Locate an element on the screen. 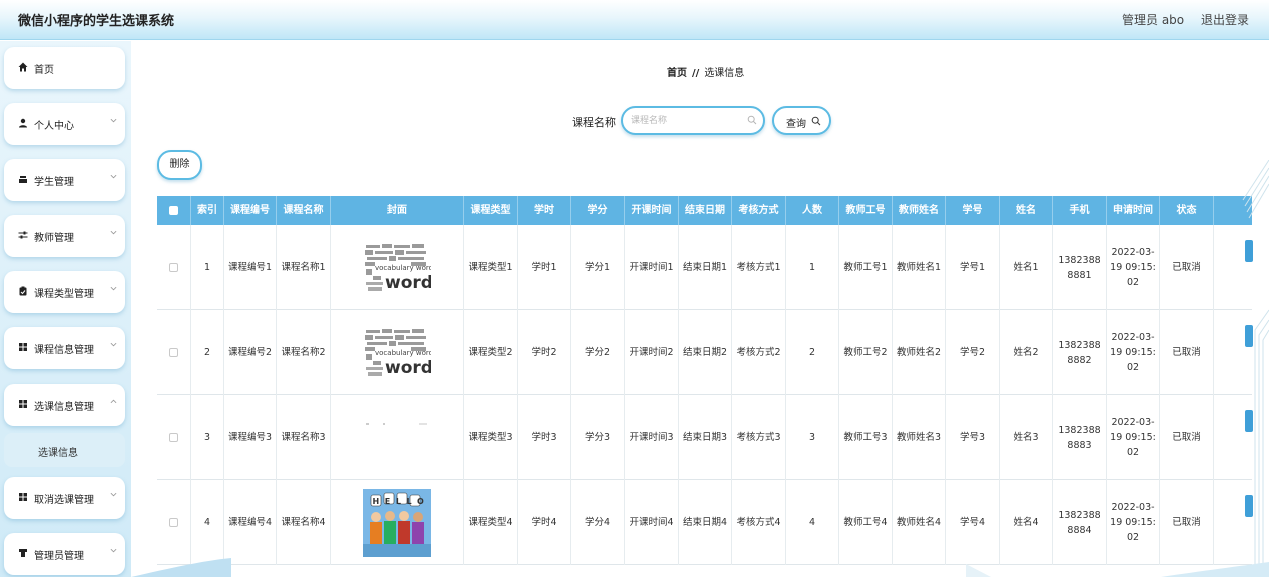 The height and width of the screenshot is (577, 1269). sidebar-item-admin-management: 管理员管理 is located at coordinates (64, 554).